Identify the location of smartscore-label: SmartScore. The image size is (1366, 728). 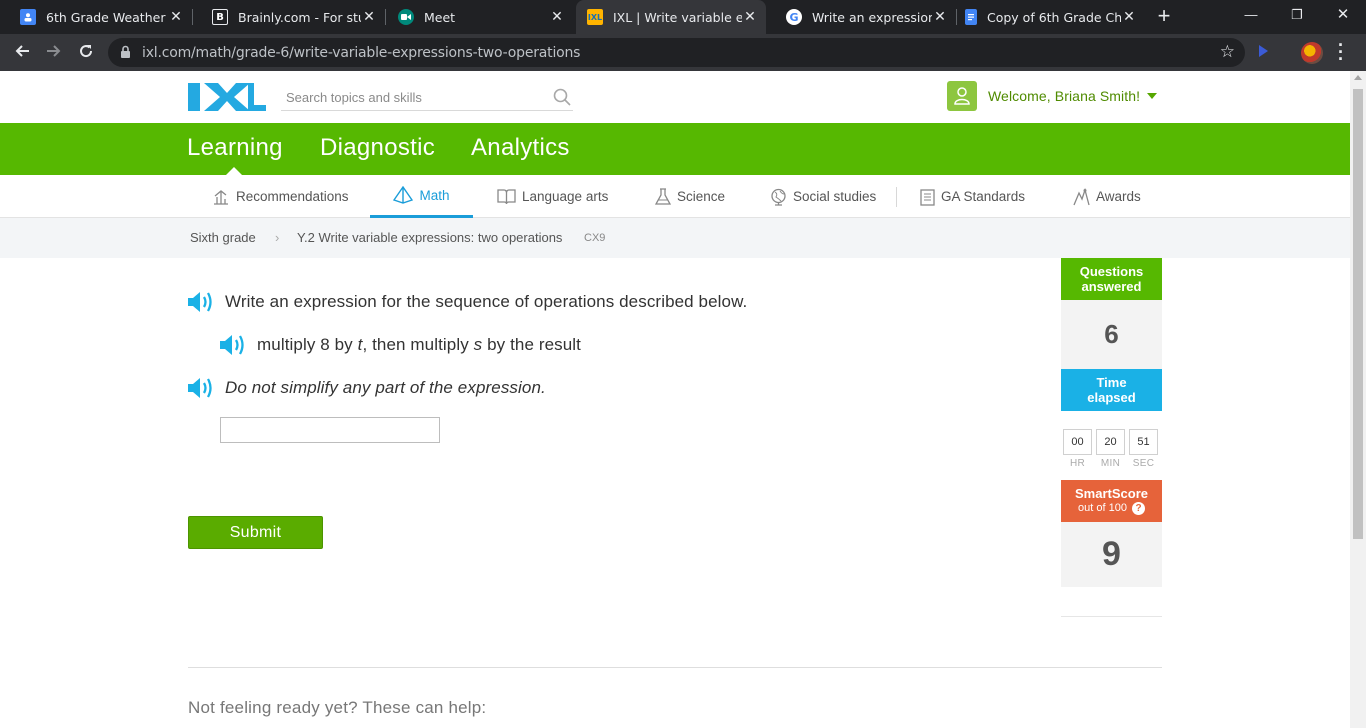
(1111, 493).